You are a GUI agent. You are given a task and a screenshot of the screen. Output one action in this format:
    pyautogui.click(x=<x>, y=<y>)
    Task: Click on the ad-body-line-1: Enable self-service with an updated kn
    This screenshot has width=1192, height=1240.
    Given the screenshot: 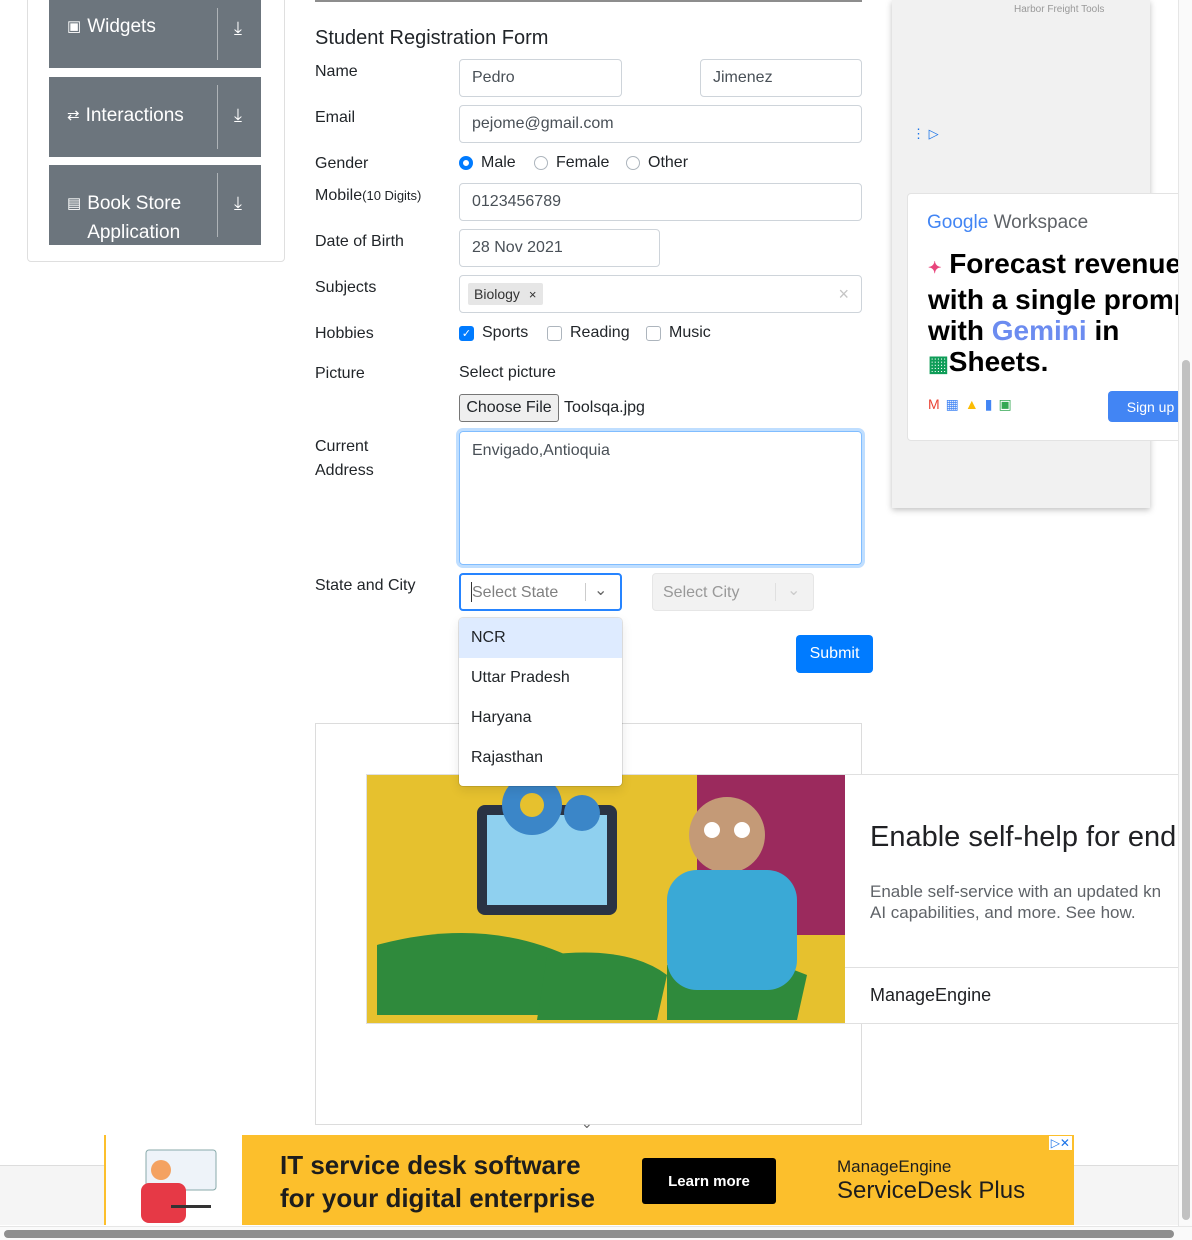 What is the action you would take?
    pyautogui.click(x=1016, y=891)
    